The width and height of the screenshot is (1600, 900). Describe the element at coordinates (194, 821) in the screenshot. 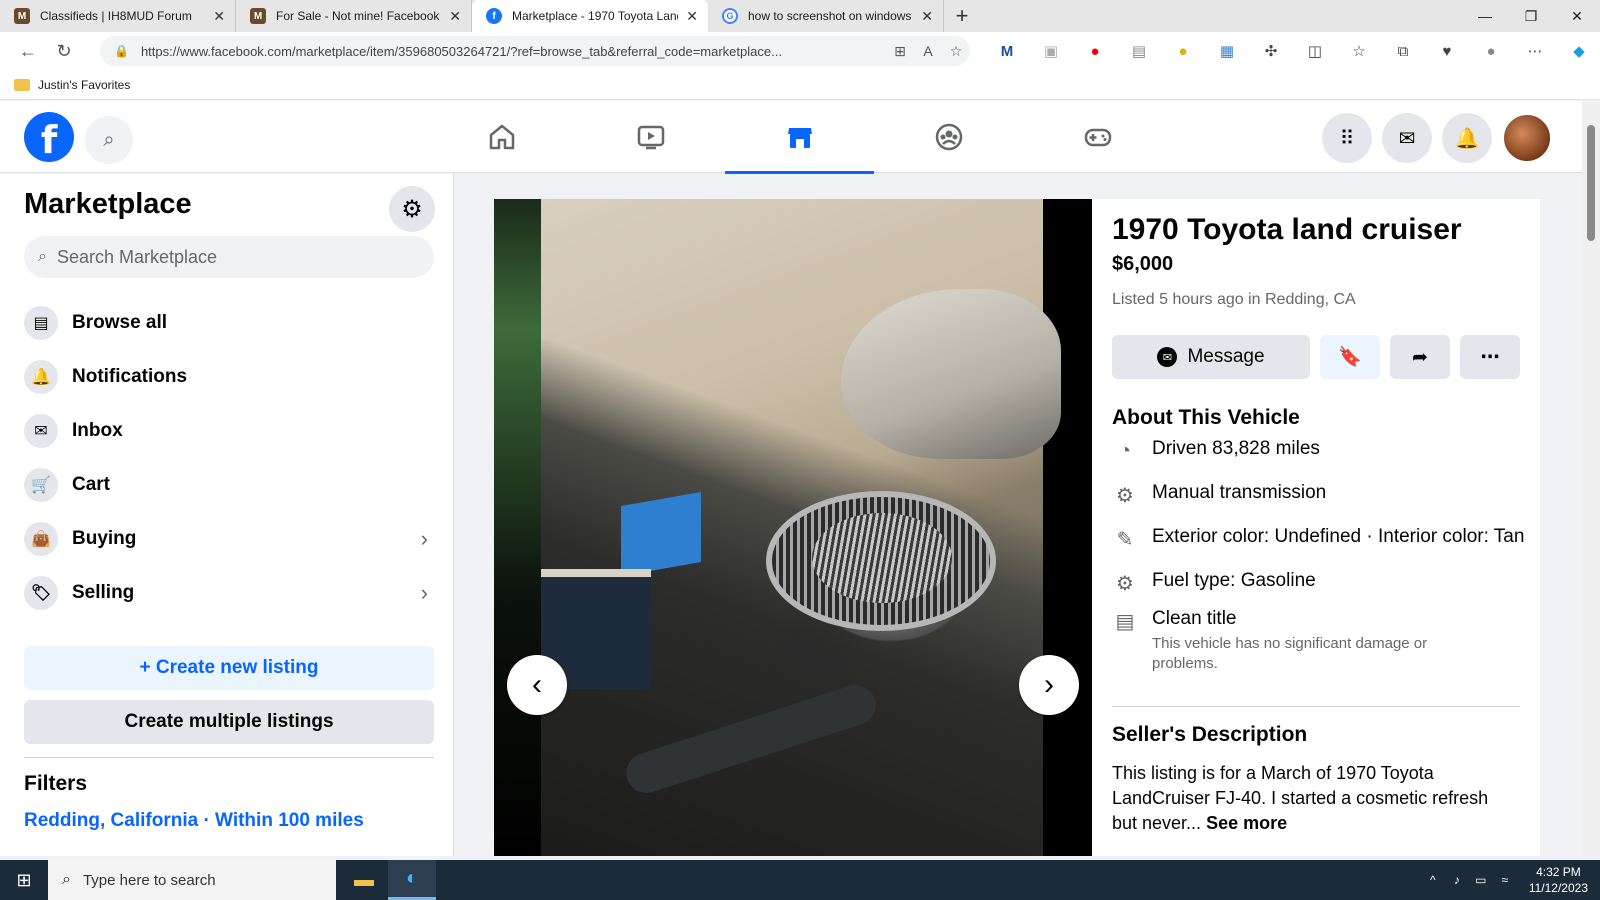

I see `location-filter-link: Redding, California · Within 100 miles` at that location.